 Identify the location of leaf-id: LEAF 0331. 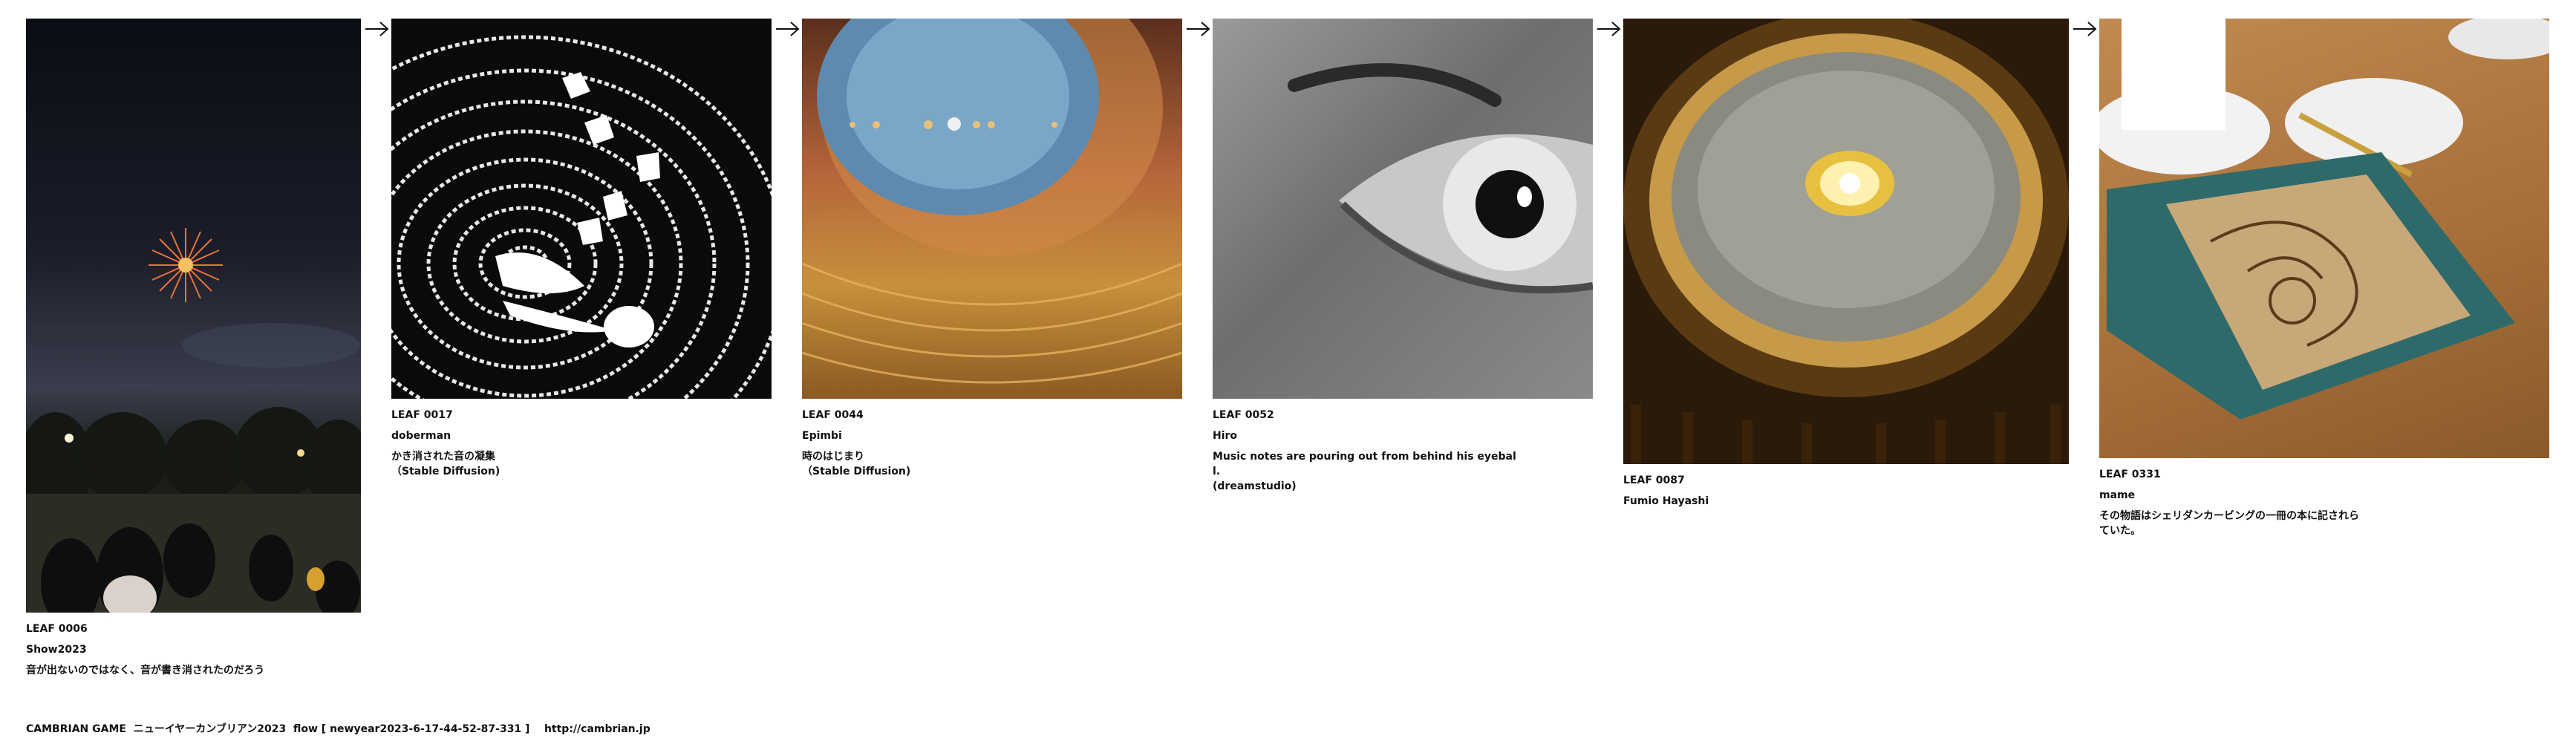
(2130, 474).